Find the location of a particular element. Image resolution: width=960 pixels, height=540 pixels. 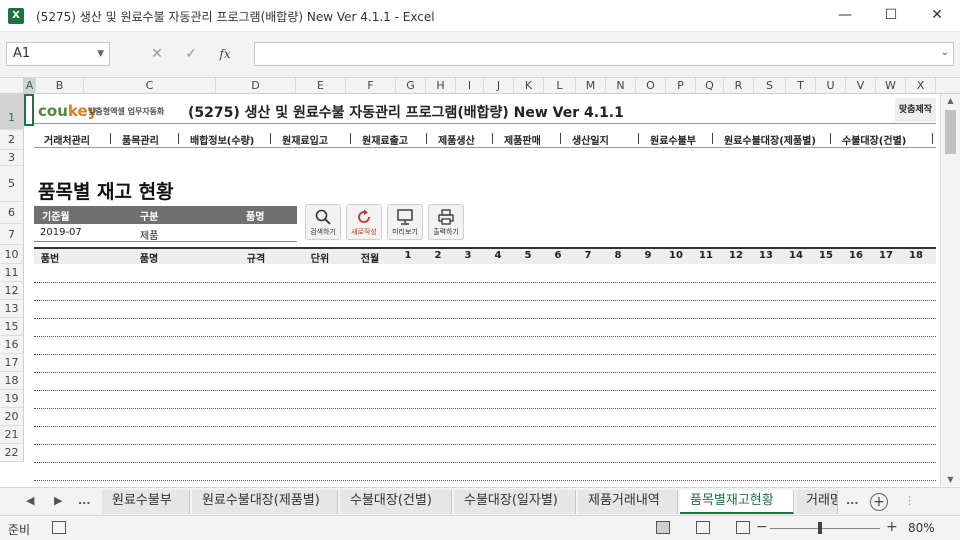

column-header: G is located at coordinates (411, 86).